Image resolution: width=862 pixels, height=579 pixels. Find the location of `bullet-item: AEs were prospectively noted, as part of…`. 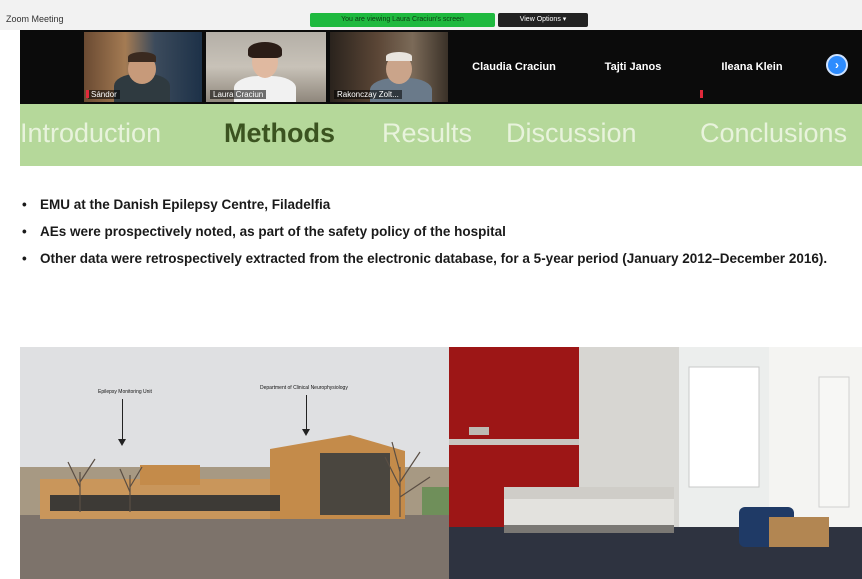

bullet-item: AEs were prospectively noted, as part of… is located at coordinates (435, 231).